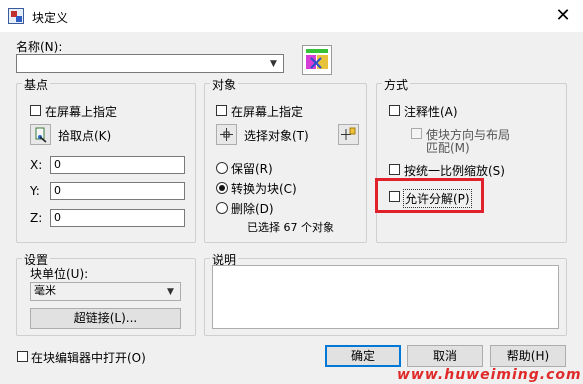 The image size is (583, 384). Describe the element at coordinates (22, 356) in the screenshot. I see `open-in-editor-checkbox` at that location.